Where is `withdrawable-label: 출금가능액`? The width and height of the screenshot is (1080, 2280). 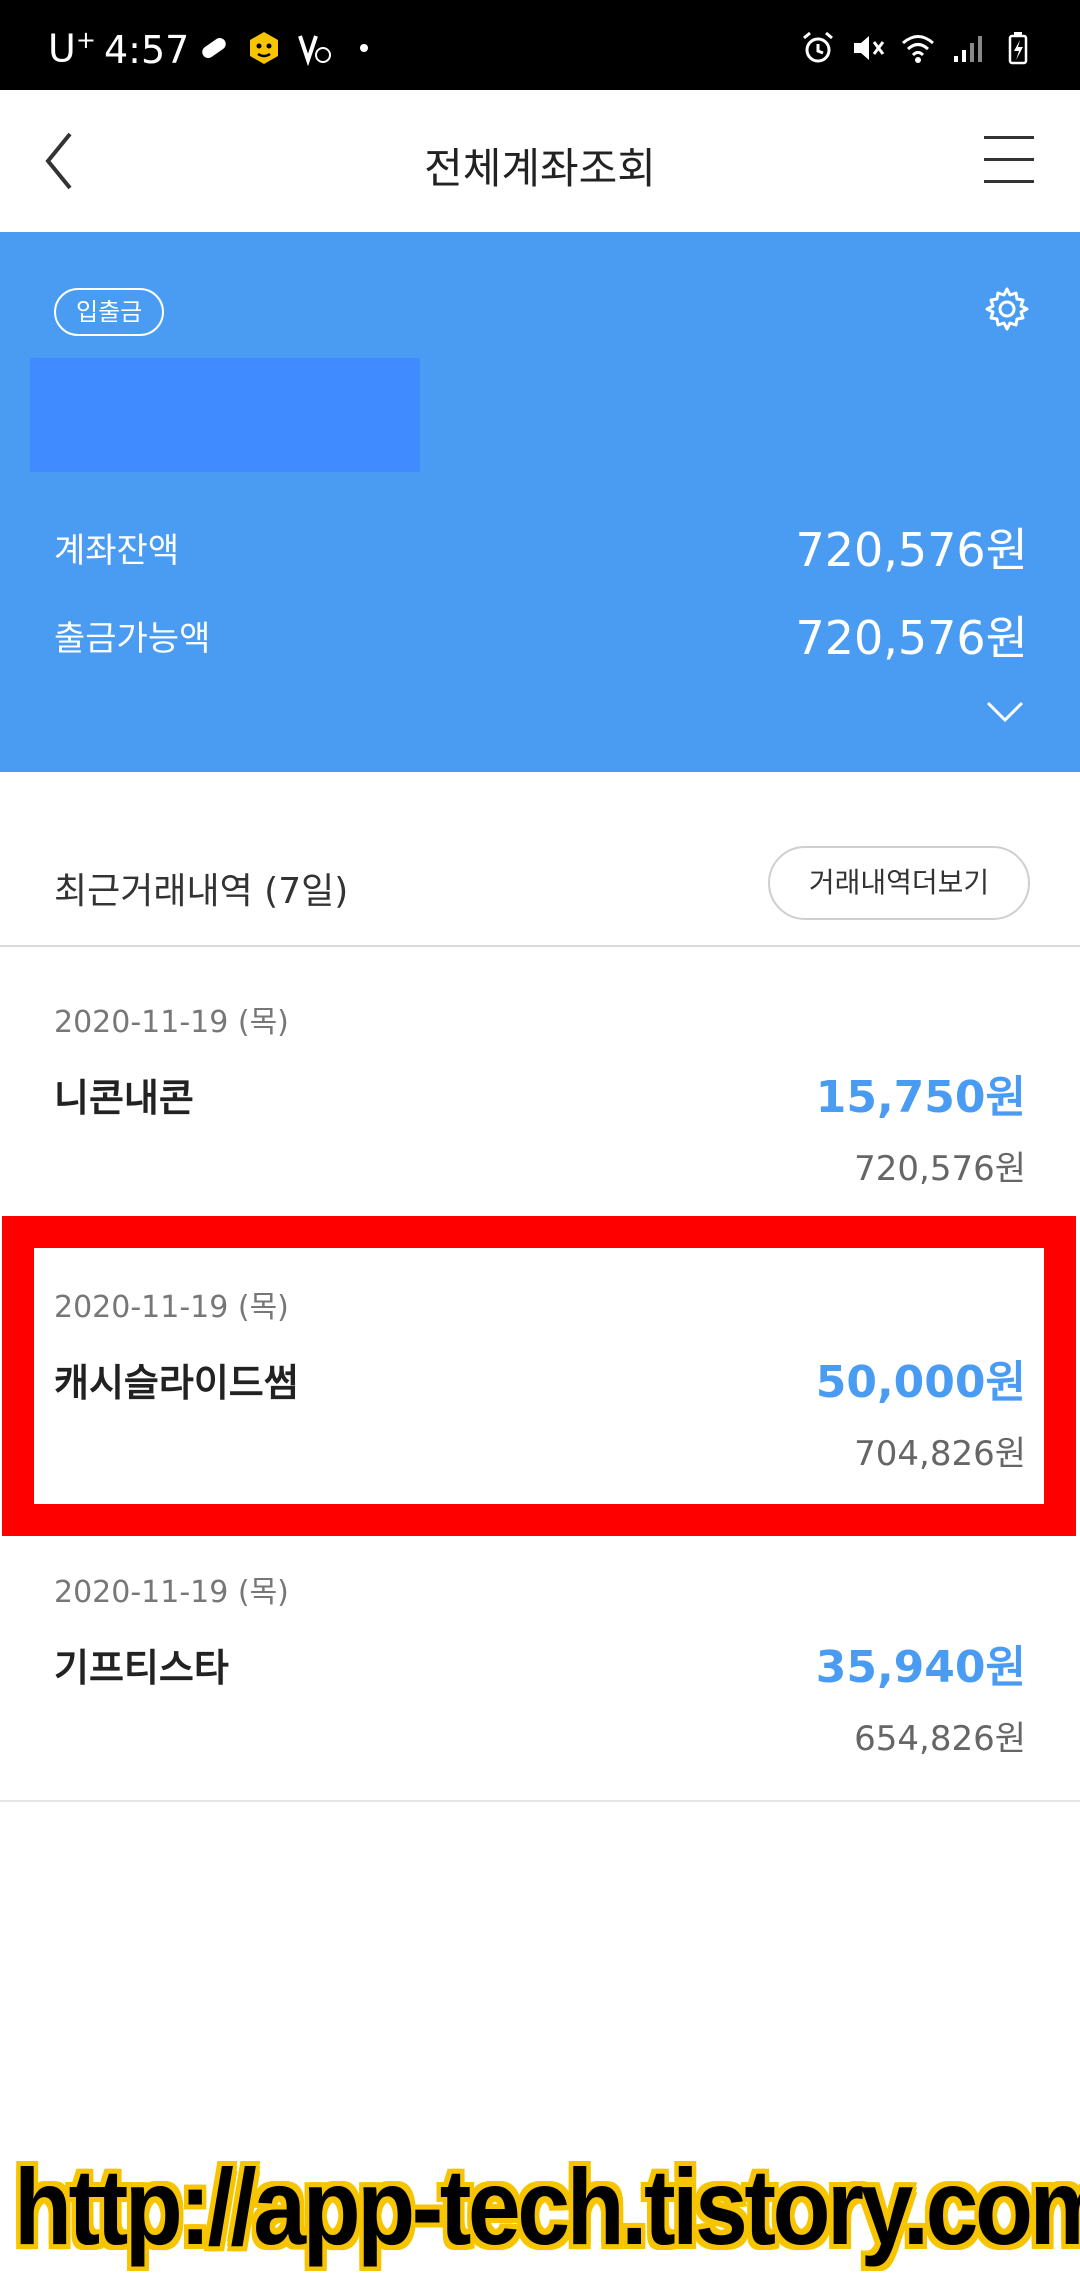 withdrawable-label: 출금가능액 is located at coordinates (132, 638).